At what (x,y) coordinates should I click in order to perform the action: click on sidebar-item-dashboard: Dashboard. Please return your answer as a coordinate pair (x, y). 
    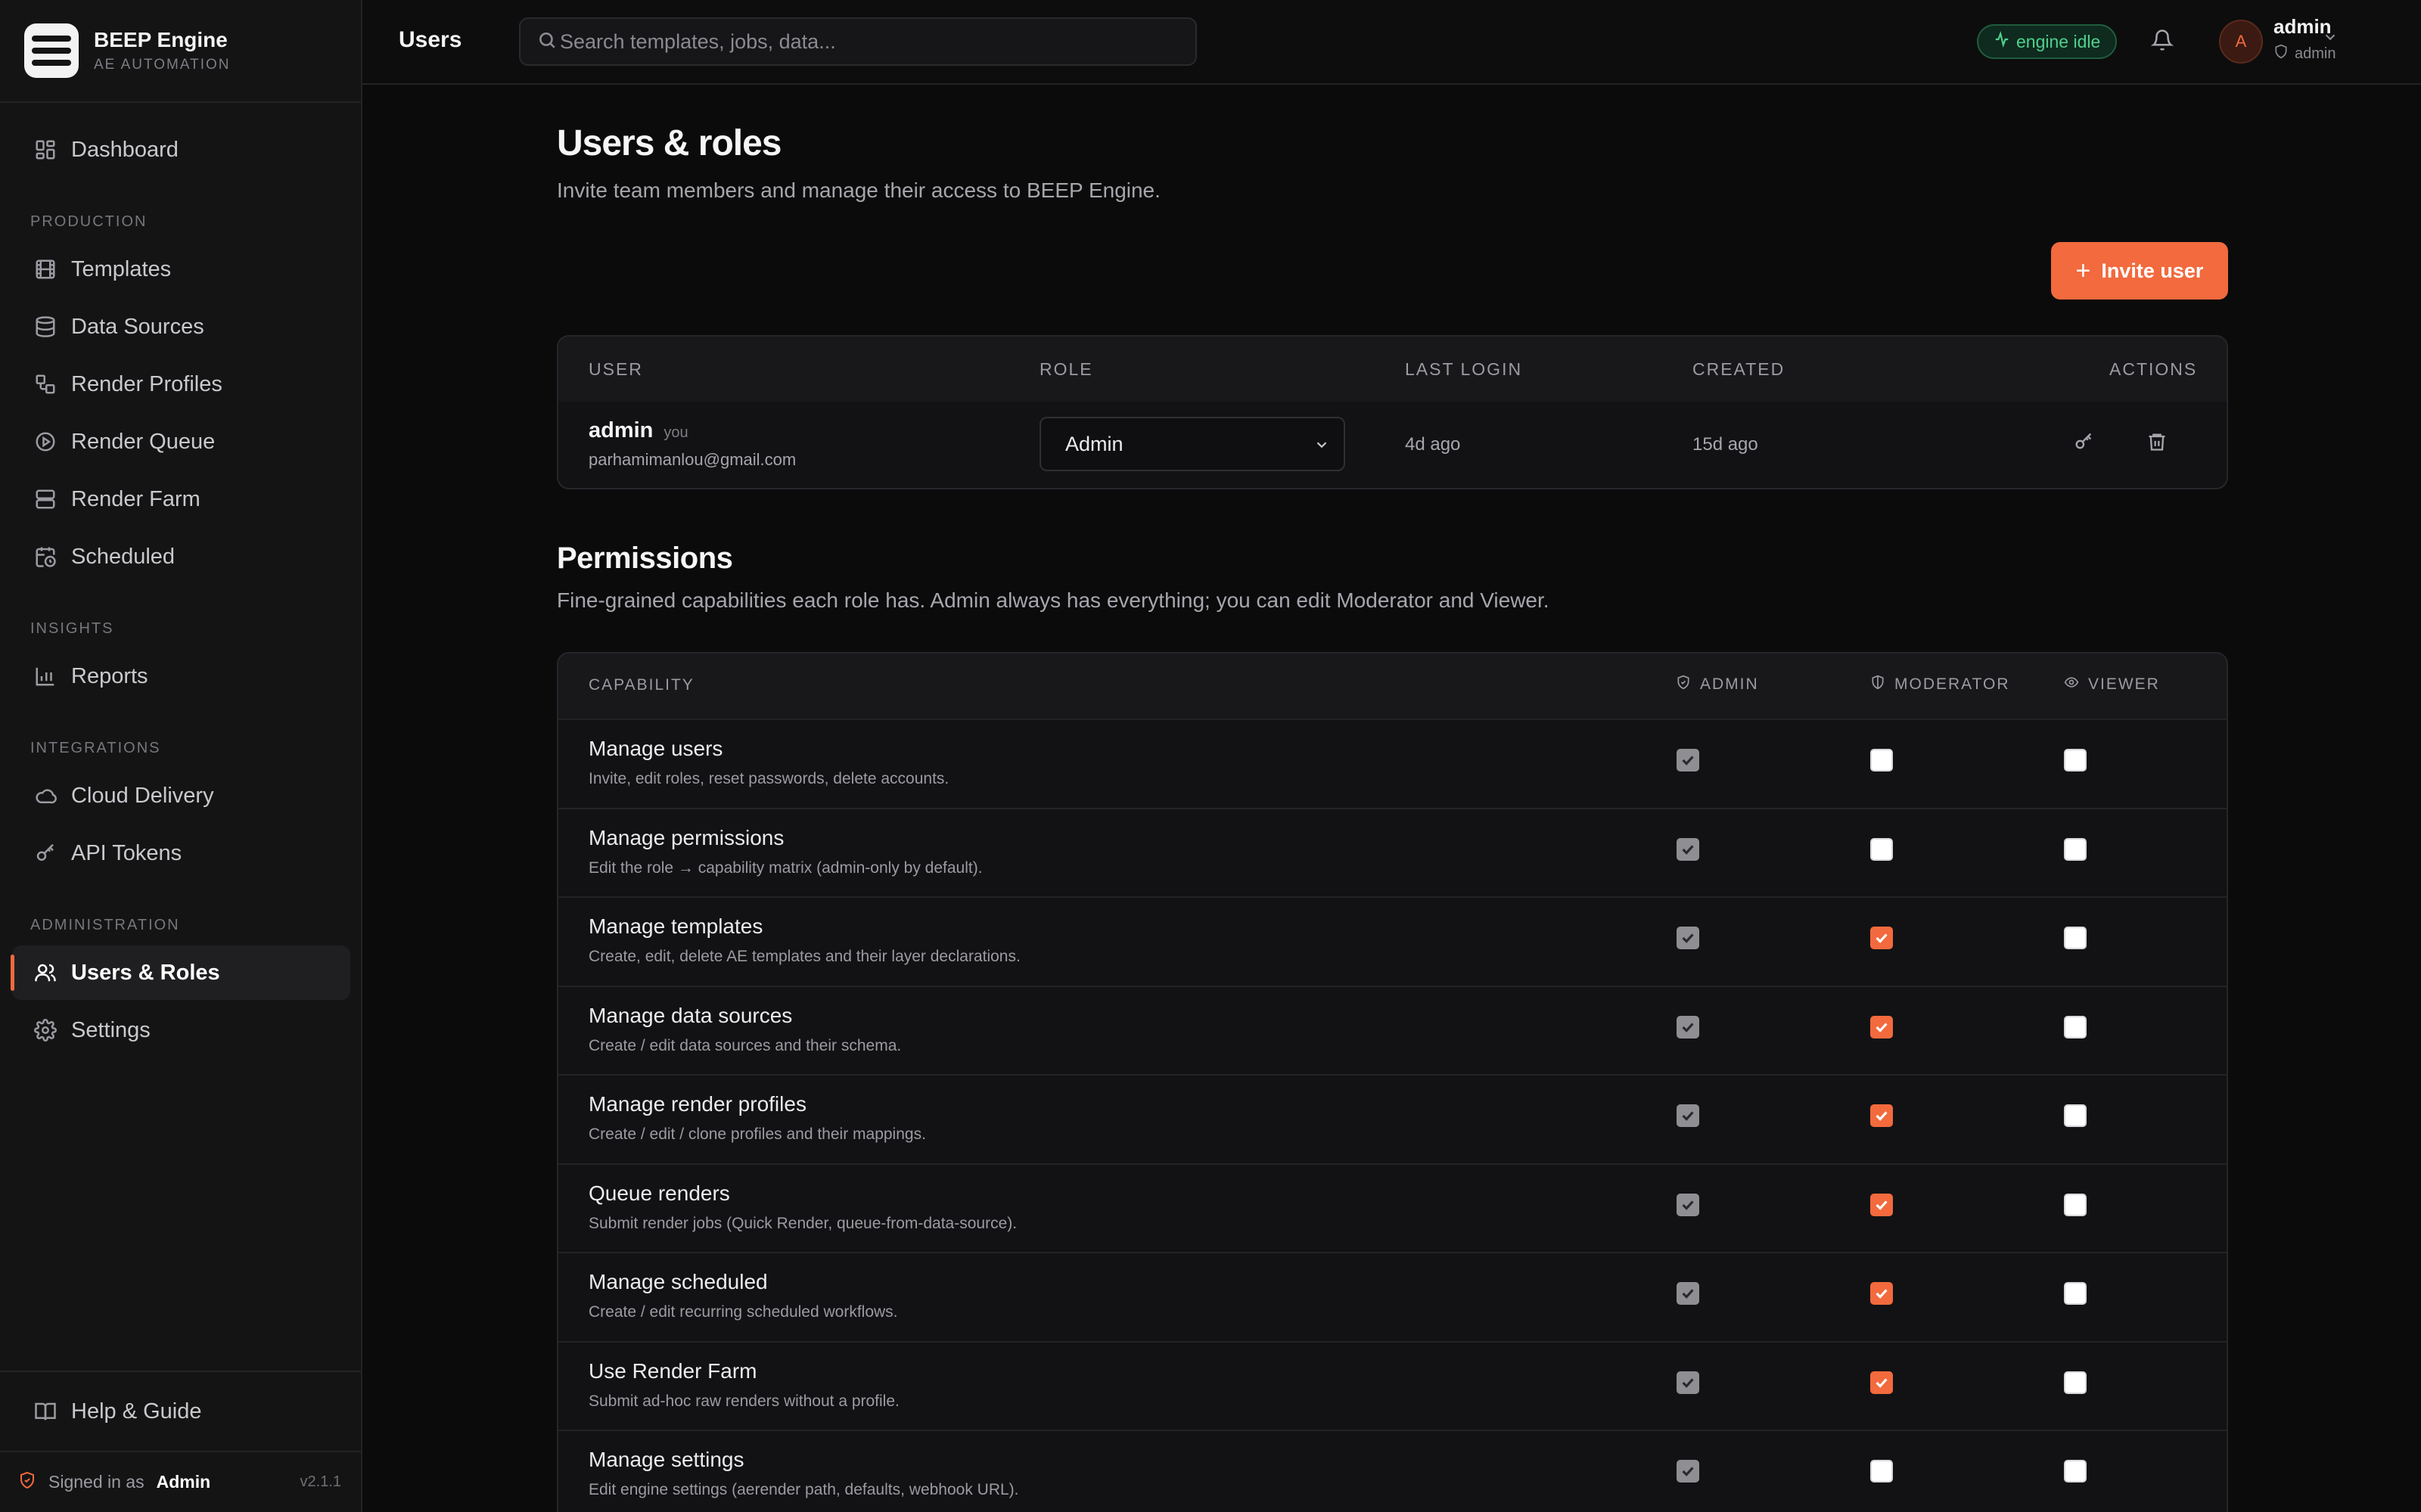
    Looking at the image, I should click on (181, 150).